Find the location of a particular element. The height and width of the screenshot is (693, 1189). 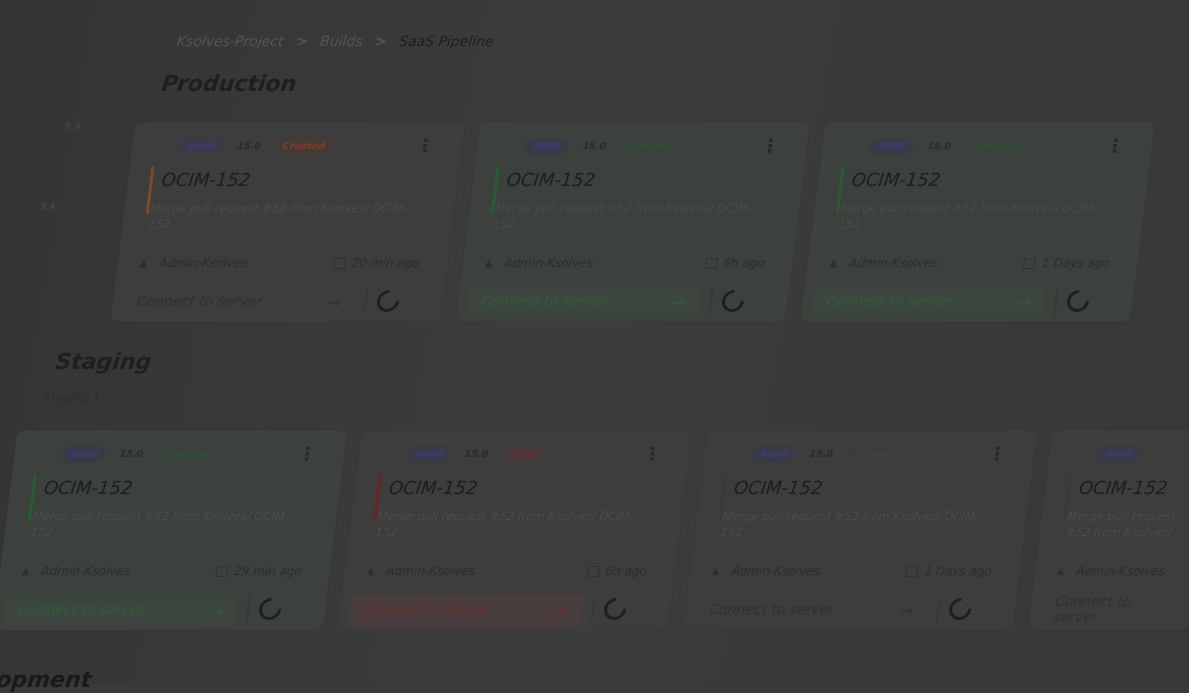

breadcrumb-item-builds: Builds is located at coordinates (341, 42).